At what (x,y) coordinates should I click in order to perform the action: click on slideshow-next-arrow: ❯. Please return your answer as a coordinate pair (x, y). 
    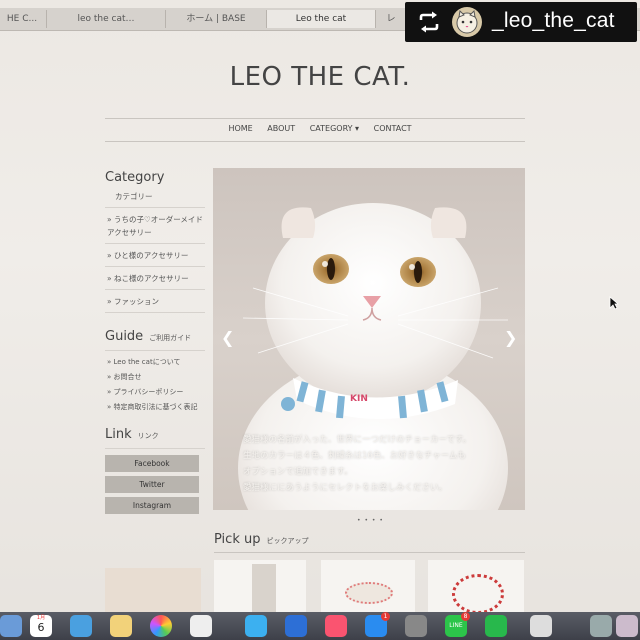
    Looking at the image, I should click on (510, 337).